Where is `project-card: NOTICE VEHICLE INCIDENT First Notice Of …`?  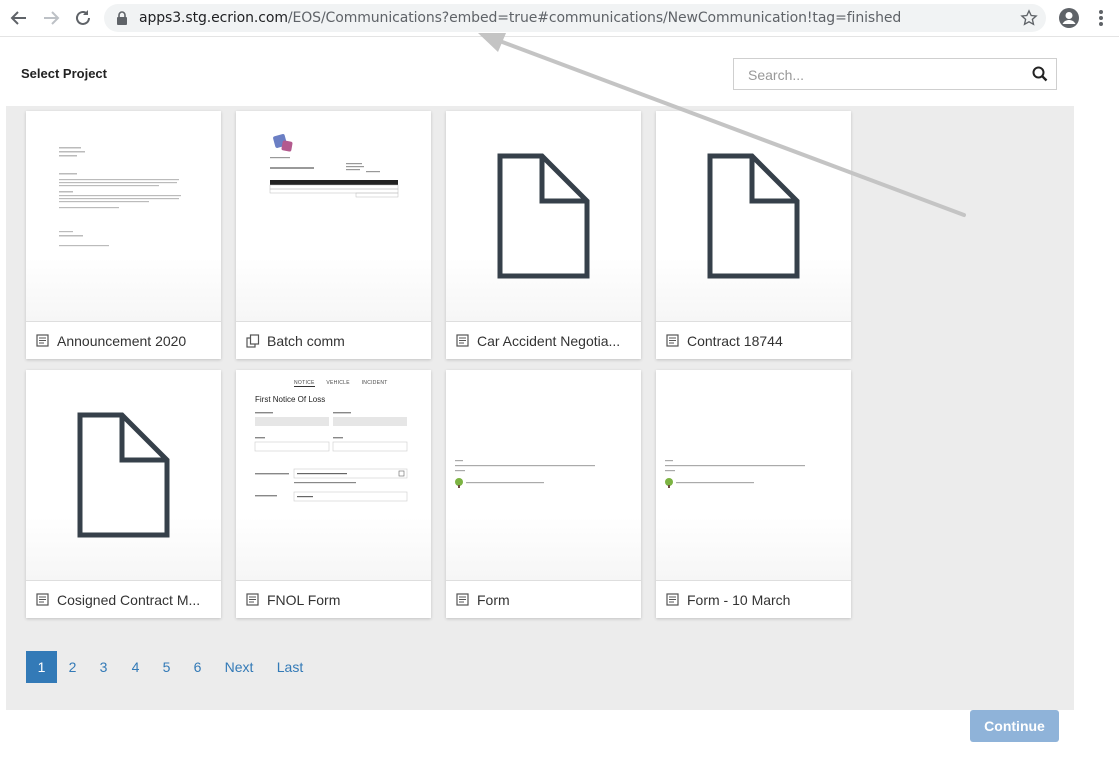 project-card: NOTICE VEHICLE INCIDENT First Notice Of … is located at coordinates (333, 494).